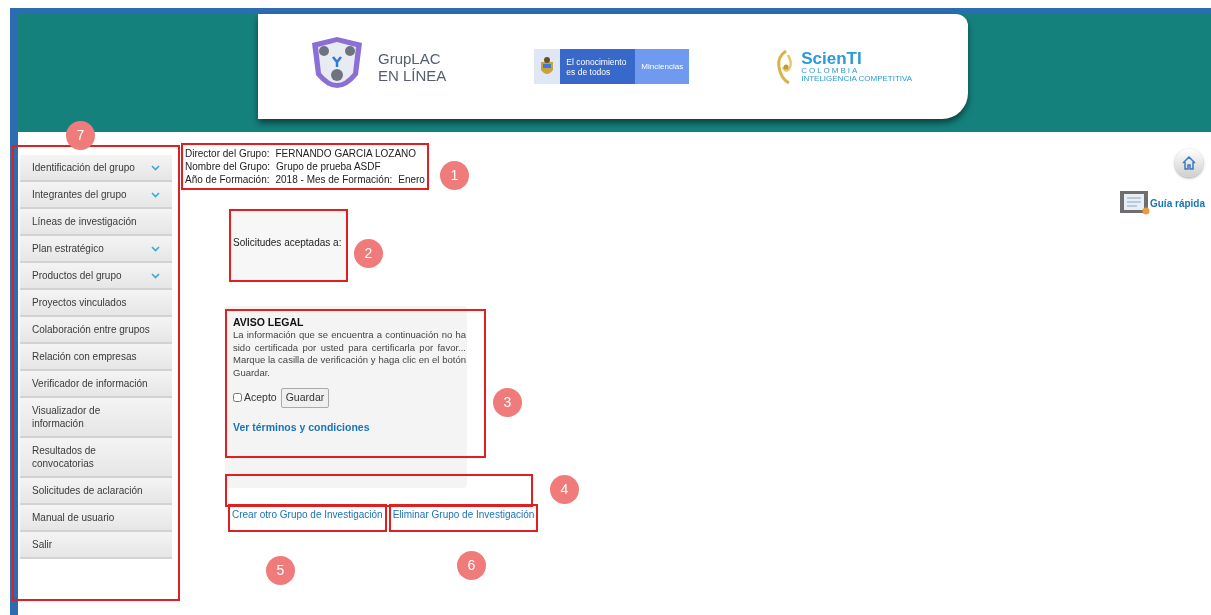 This screenshot has width=1211, height=615. I want to click on sidebar-item: Solicitudes de aclaración, so click(96, 491).